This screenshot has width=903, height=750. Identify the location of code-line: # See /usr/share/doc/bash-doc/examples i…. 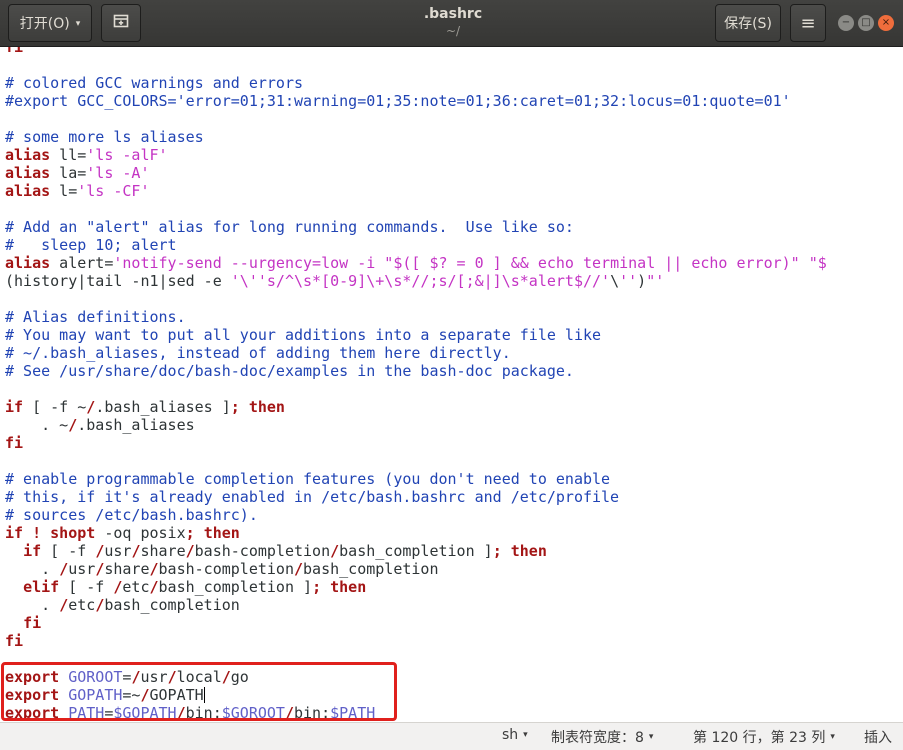
(416, 371).